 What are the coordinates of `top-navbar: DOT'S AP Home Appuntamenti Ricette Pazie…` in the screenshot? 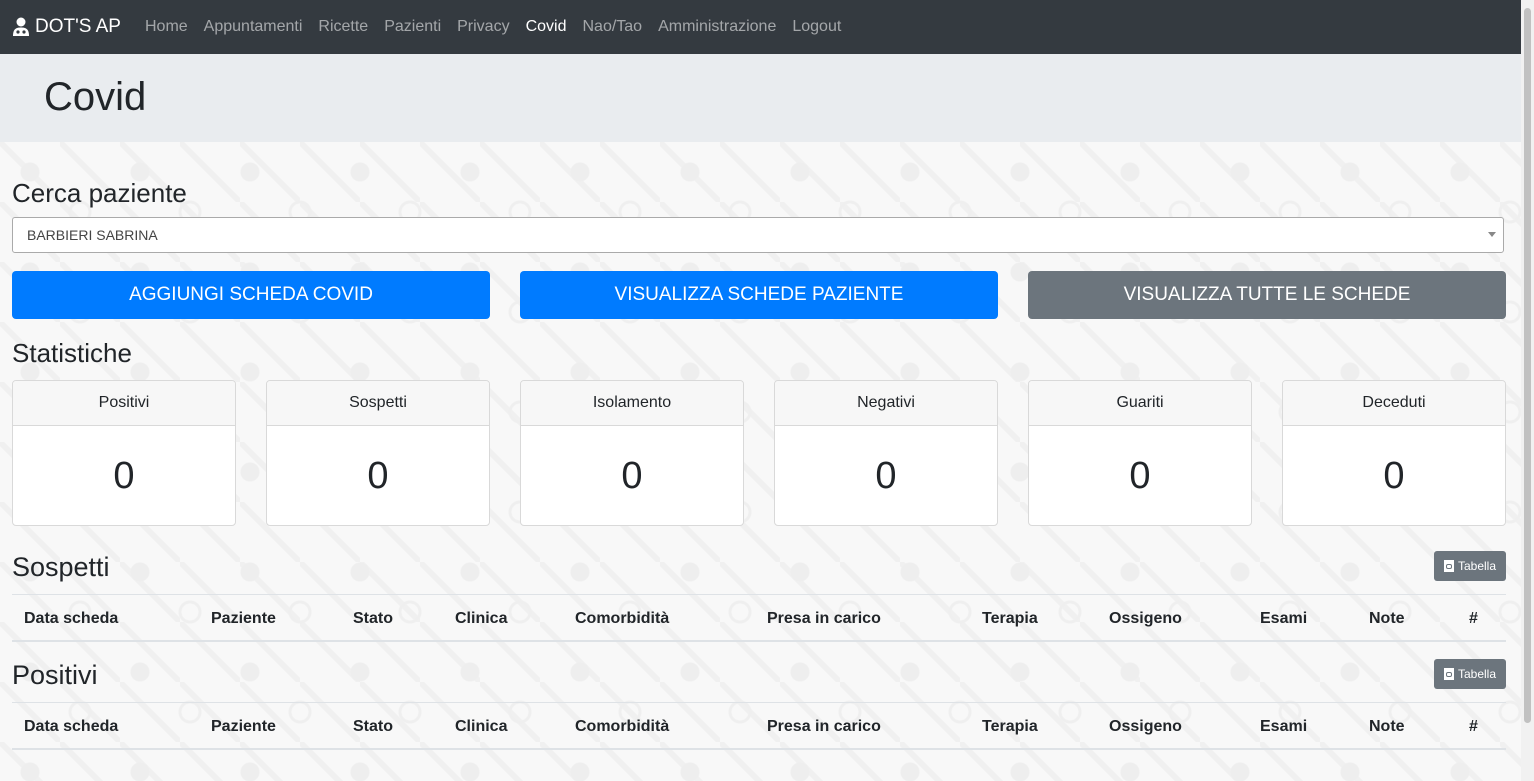 It's located at (760, 27).